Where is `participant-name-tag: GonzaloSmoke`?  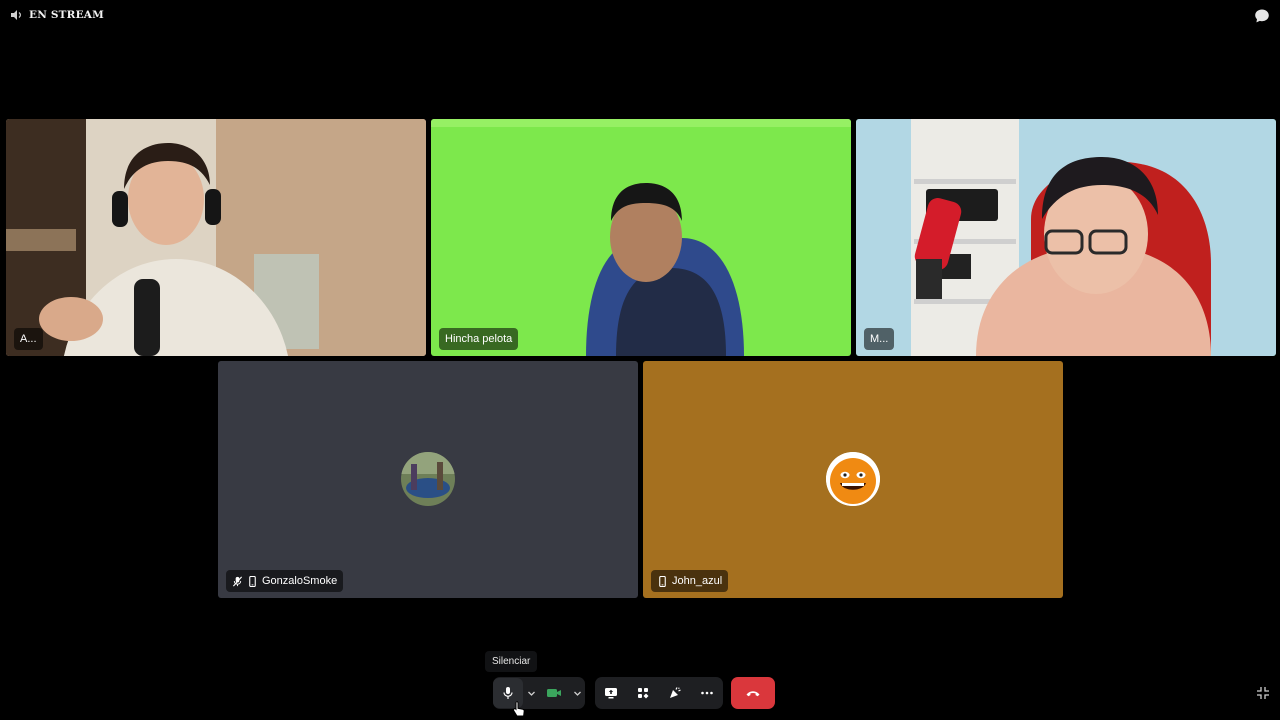 participant-name-tag: GonzaloSmoke is located at coordinates (285, 581).